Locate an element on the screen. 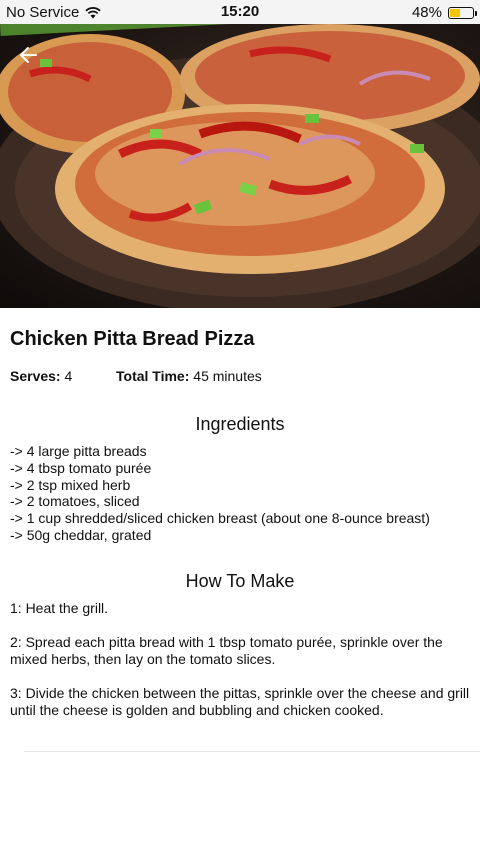  ingredient-item: -> 4 tbsp tomato purée is located at coordinates (81, 467).